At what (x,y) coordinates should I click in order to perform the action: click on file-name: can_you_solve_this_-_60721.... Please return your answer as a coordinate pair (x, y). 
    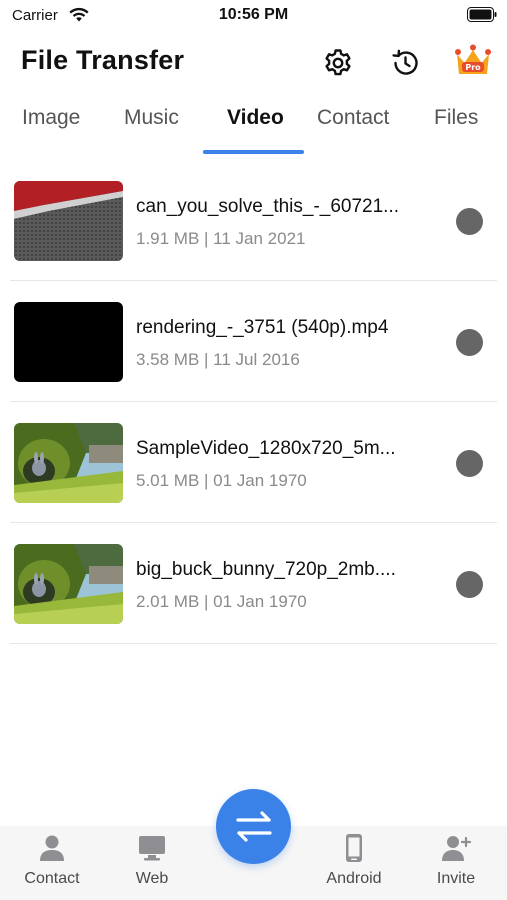
    Looking at the image, I should click on (268, 206).